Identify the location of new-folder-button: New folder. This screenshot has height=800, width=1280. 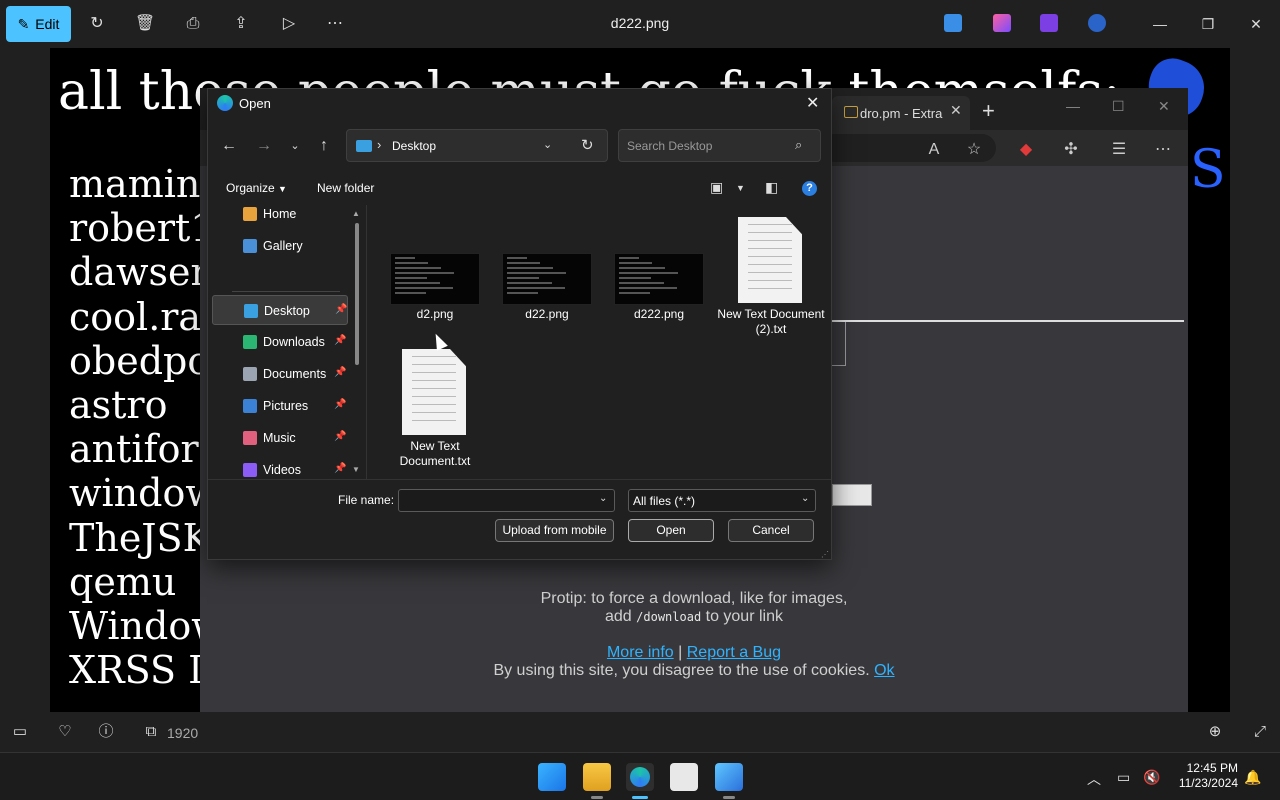
(345, 188).